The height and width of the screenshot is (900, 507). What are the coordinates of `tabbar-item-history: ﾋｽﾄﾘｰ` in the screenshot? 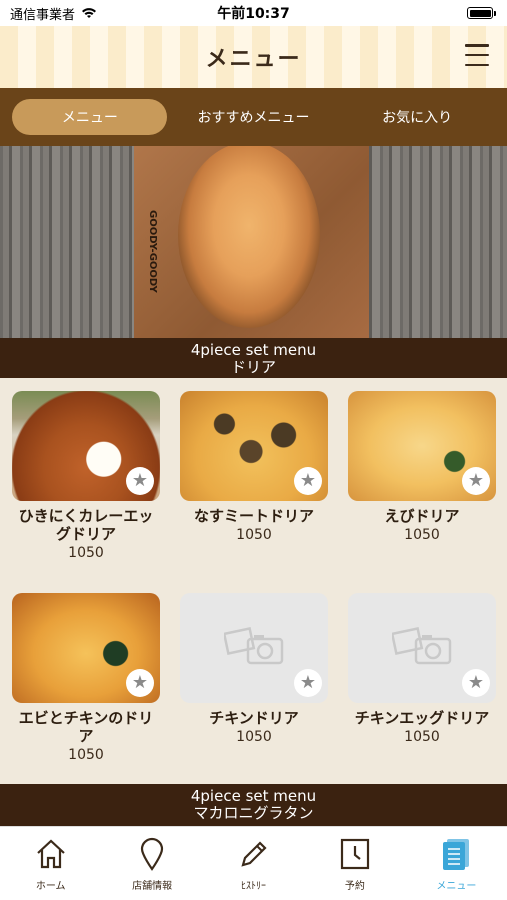 It's located at (253, 863).